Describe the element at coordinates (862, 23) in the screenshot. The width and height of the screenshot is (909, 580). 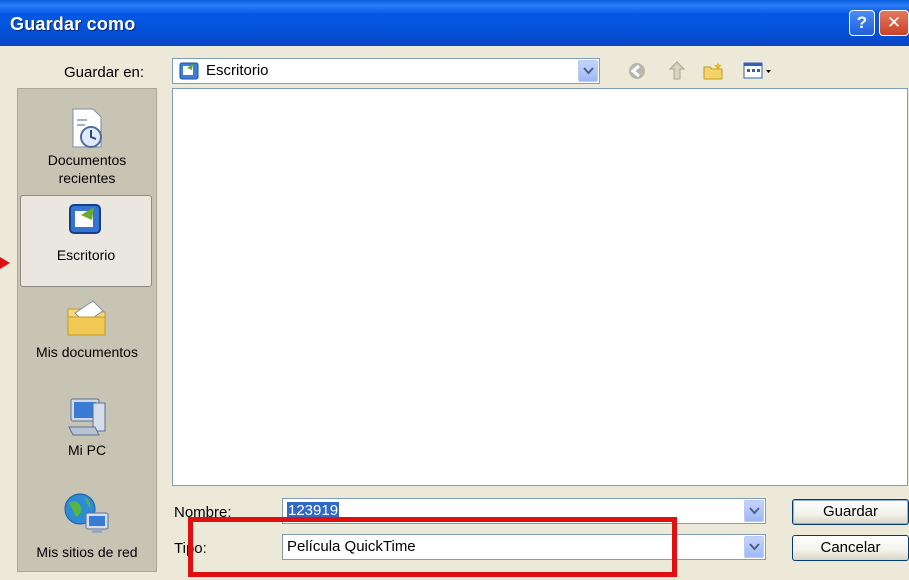
I see `help-button: ?` at that location.